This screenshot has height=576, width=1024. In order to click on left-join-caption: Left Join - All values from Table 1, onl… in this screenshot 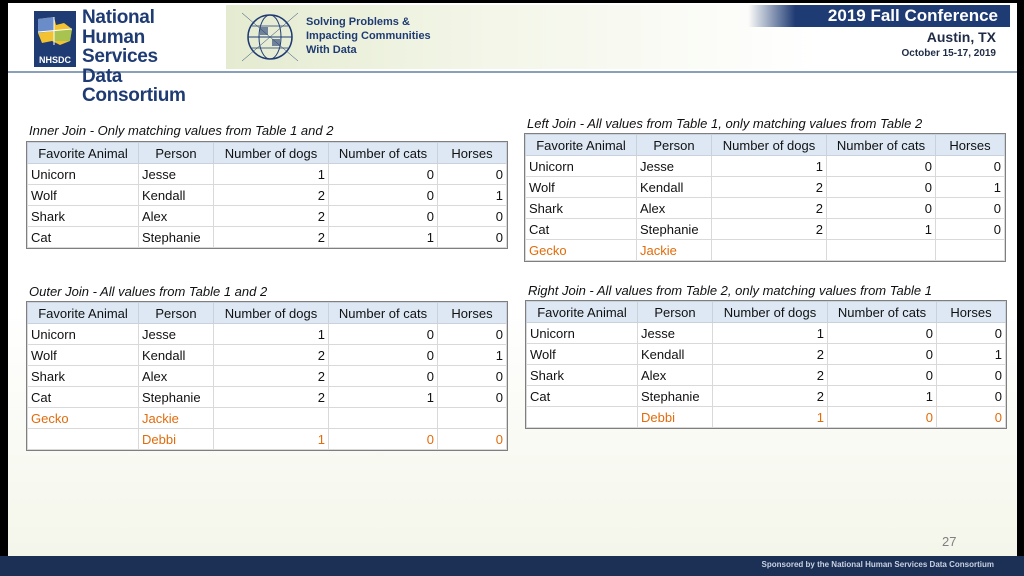, I will do `click(725, 123)`.